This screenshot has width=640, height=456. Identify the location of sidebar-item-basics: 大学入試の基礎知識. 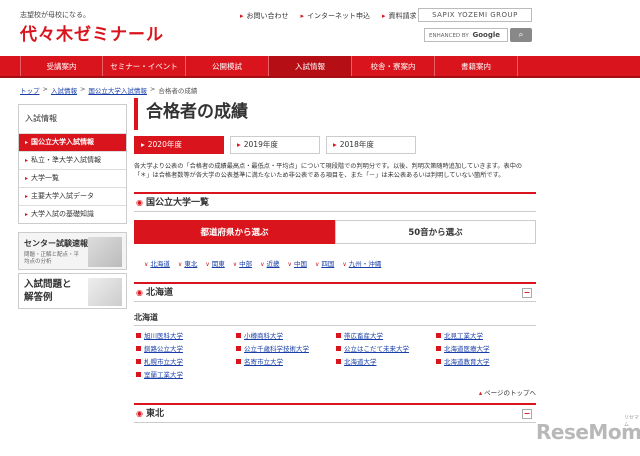
(72, 214).